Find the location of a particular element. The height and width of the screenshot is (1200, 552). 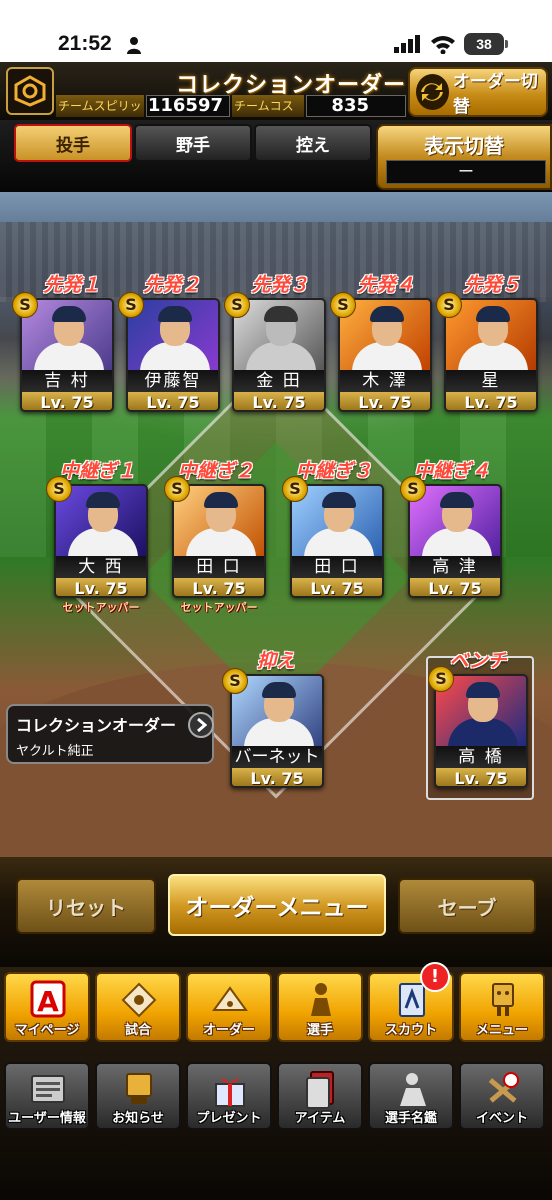

nav-news: お知らせ is located at coordinates (138, 1096).